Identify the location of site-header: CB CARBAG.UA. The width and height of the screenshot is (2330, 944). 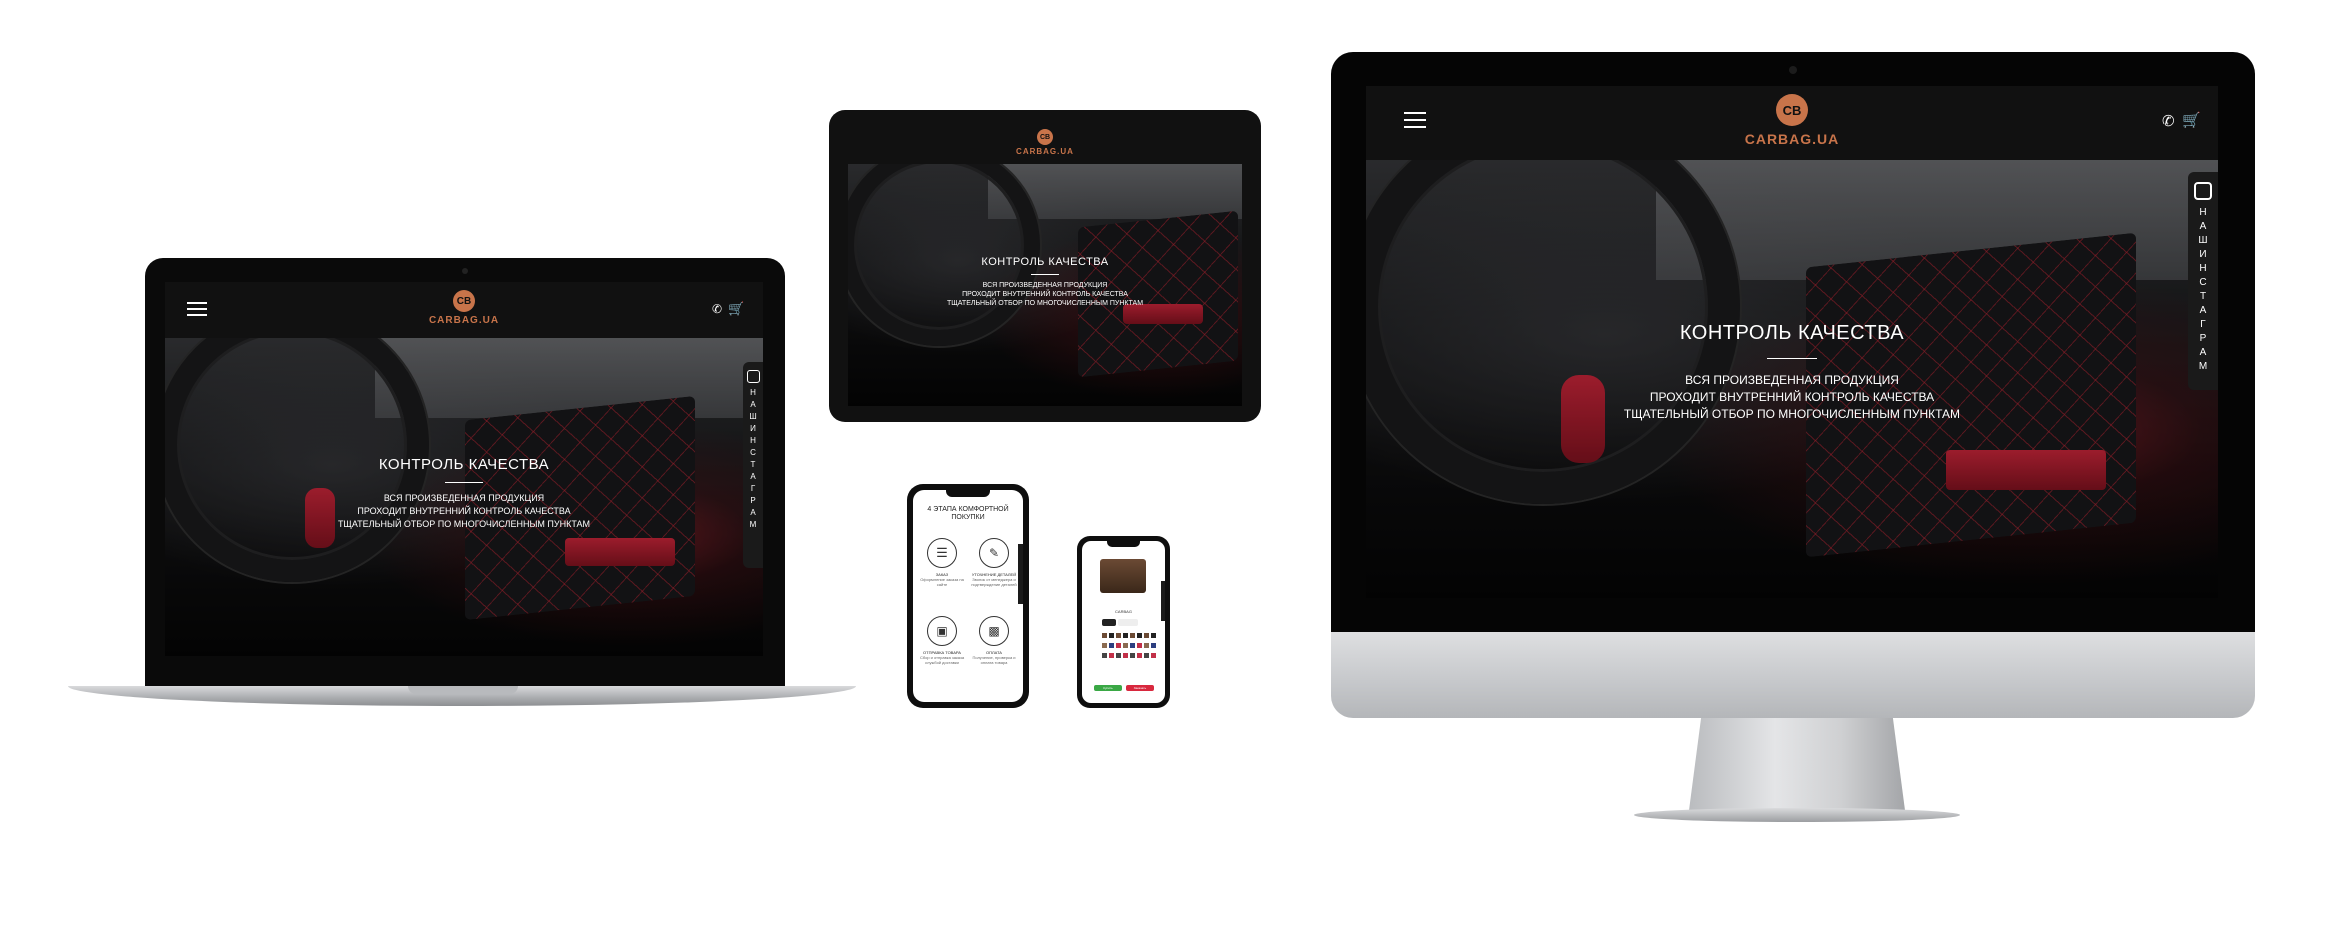
(1045, 145).